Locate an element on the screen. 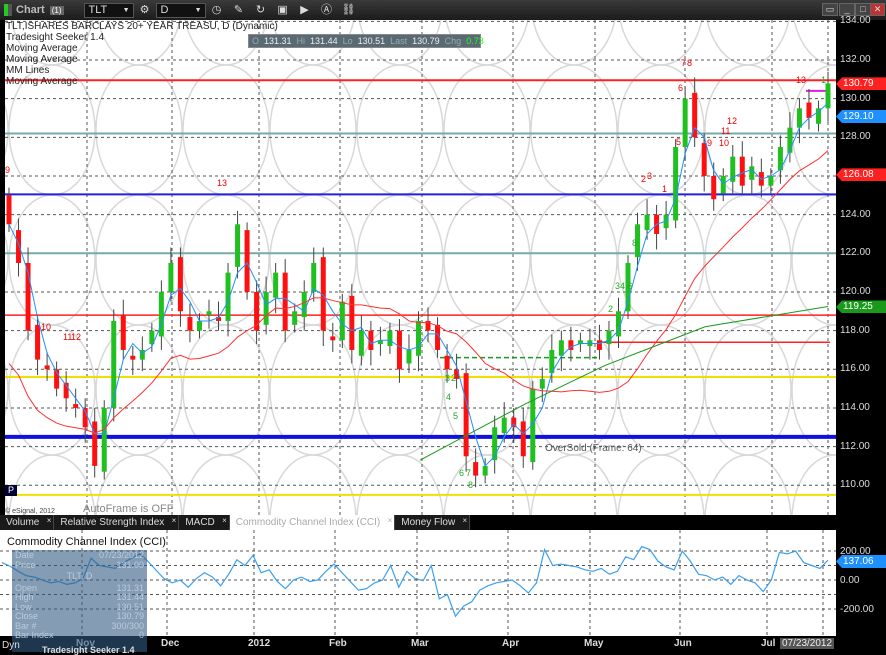 Image resolution: width=886 pixels, height=655 pixels. price-axis-label: 118.00 is located at coordinates (855, 330).